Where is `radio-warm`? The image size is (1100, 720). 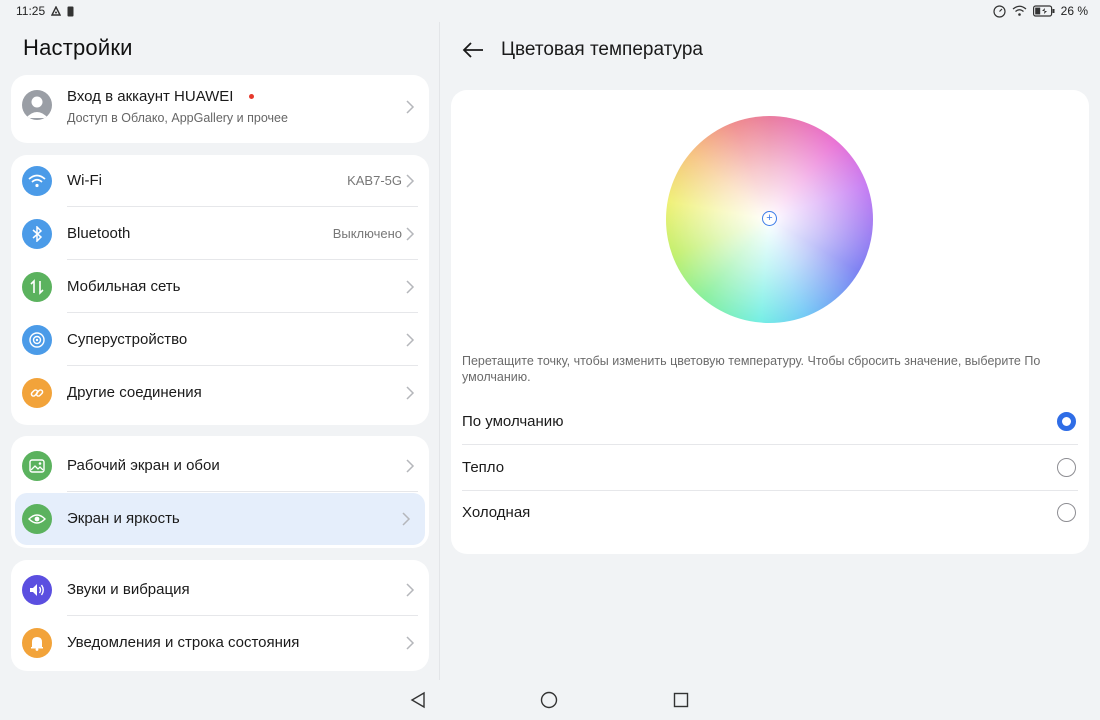
radio-warm is located at coordinates (1066, 467).